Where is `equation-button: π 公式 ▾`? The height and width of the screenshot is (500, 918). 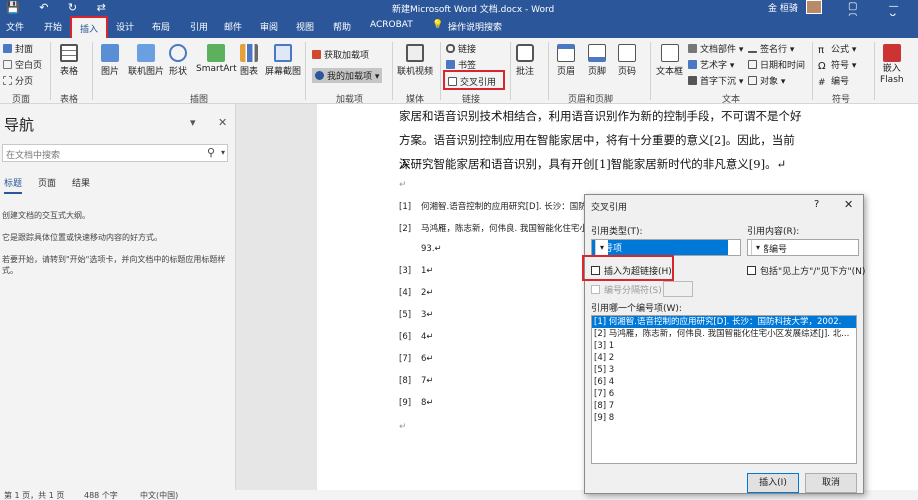
equation-button: π 公式 ▾ is located at coordinates (837, 49).